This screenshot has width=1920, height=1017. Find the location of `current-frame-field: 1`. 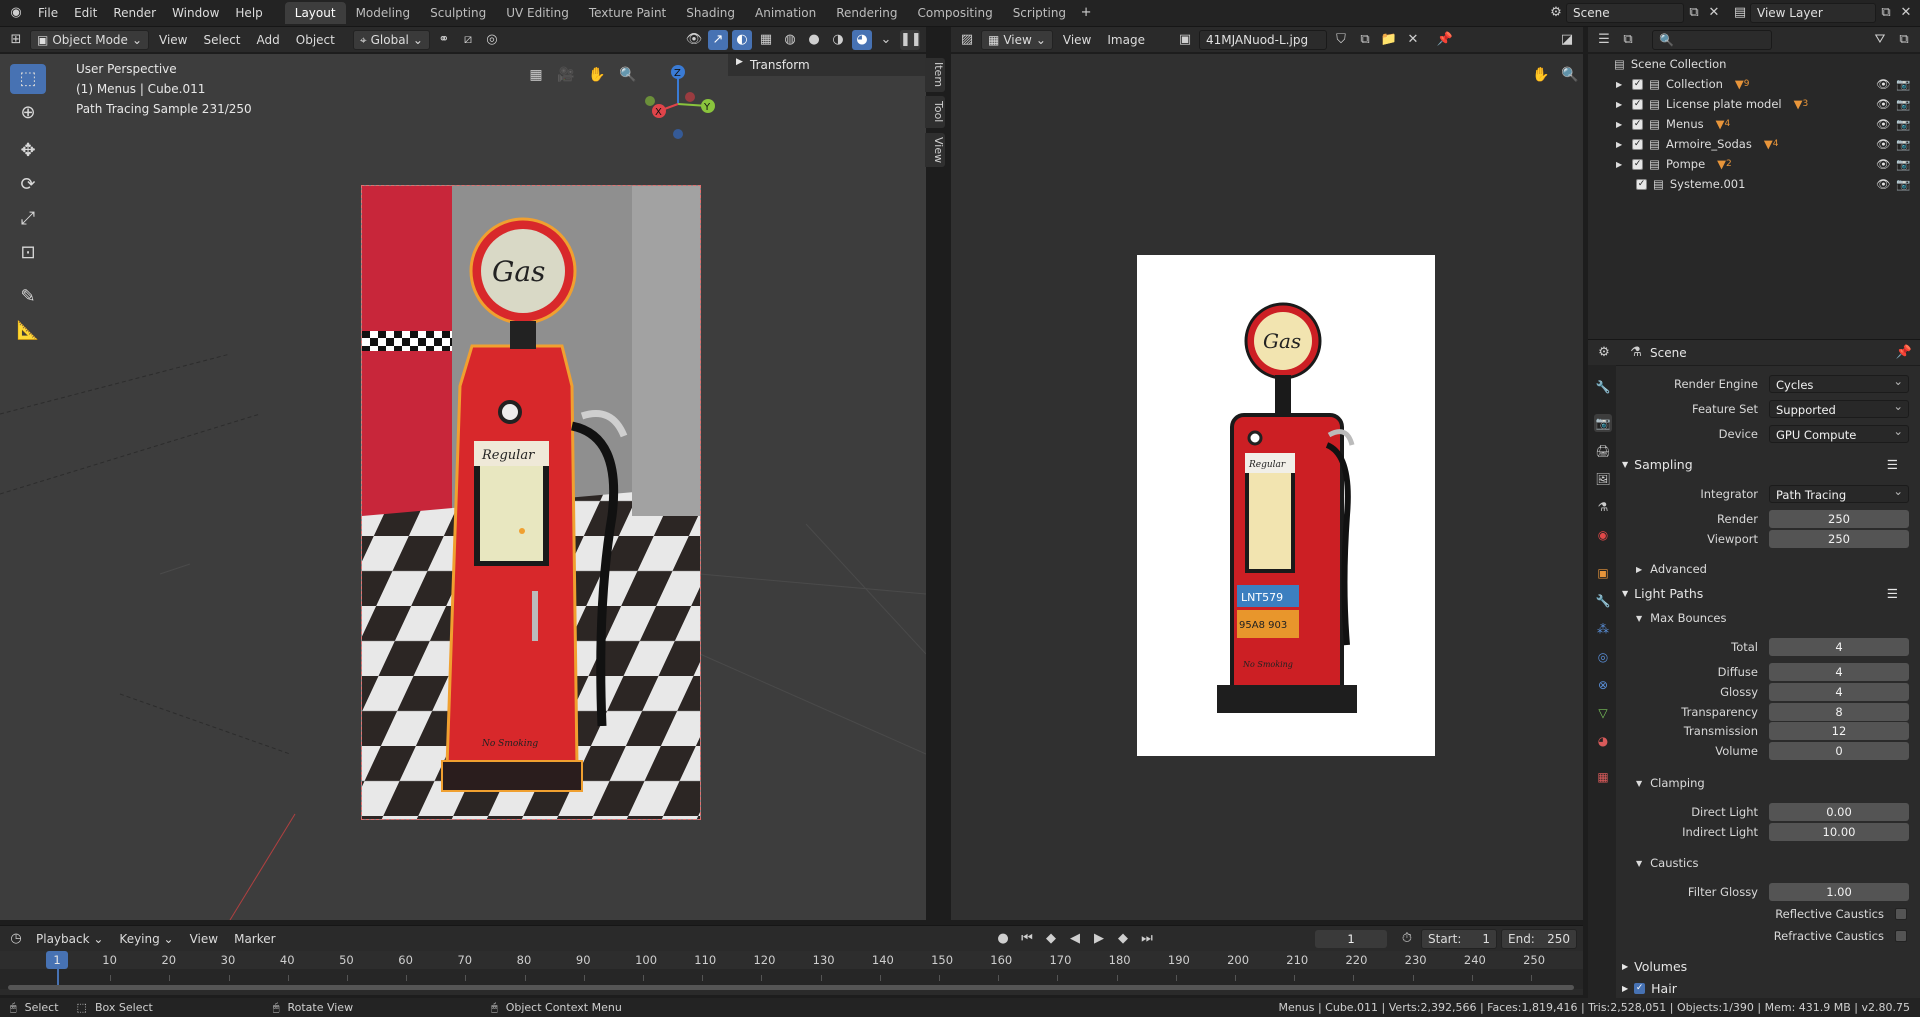

current-frame-field: 1 is located at coordinates (1351, 938).